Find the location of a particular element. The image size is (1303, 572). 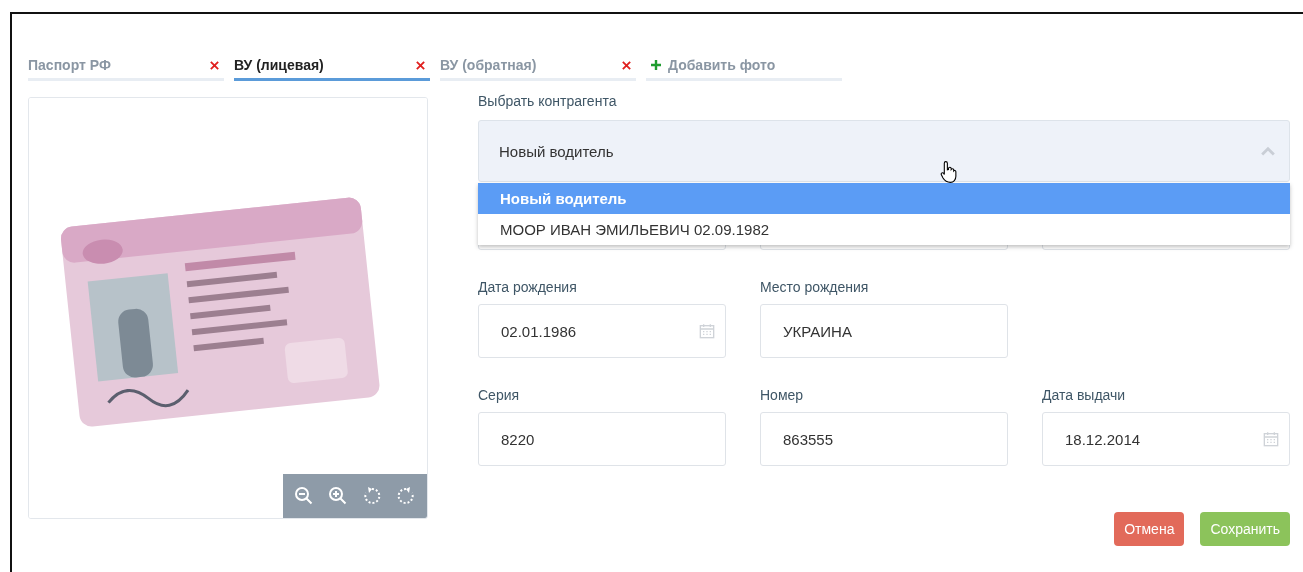

field-label: Серия is located at coordinates (499, 395).